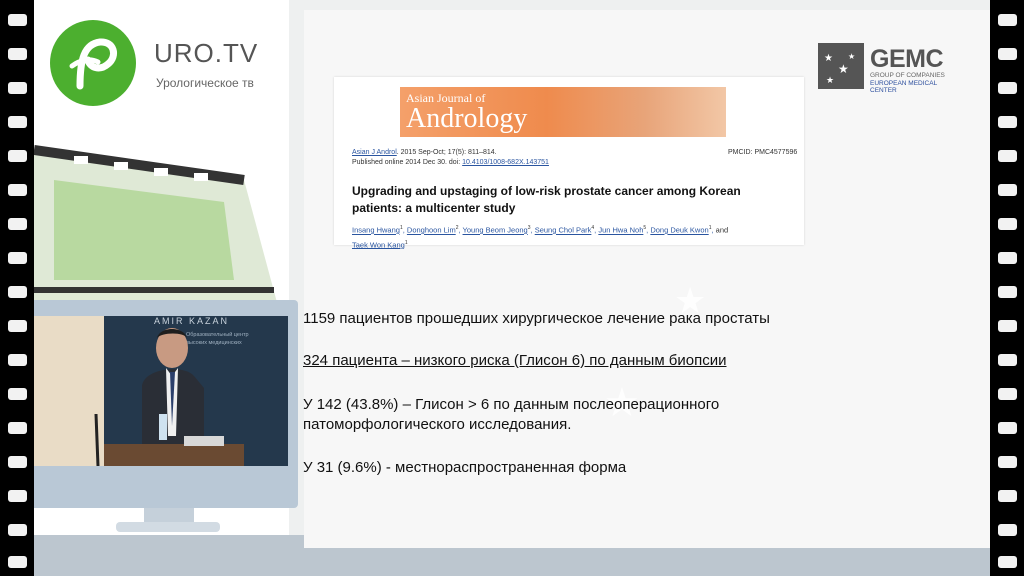  Describe the element at coordinates (505, 162) in the screenshot. I see `doi-link: 10.4103/1008-682X.143751` at that location.